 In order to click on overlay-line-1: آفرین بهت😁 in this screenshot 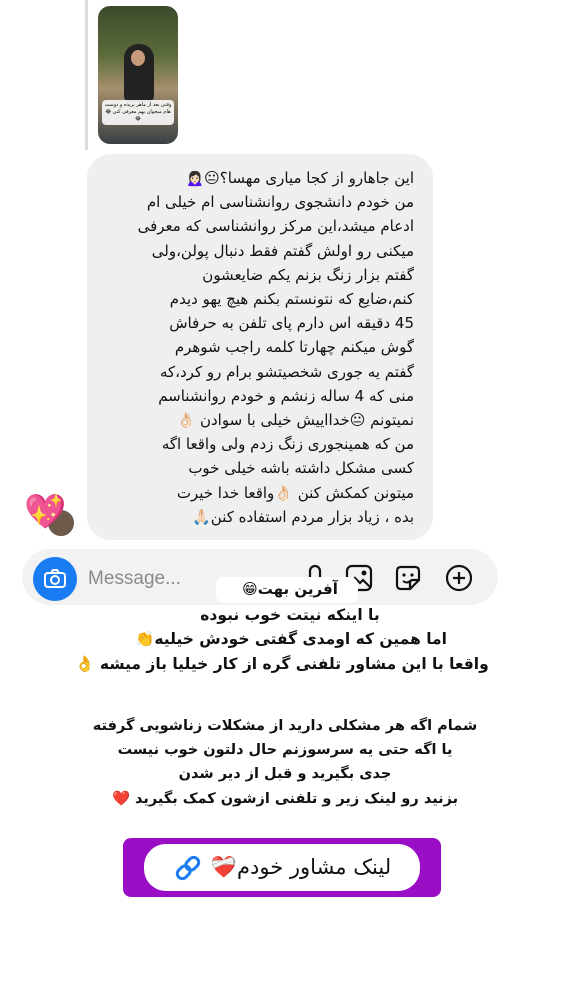, I will do `click(290, 589)`.